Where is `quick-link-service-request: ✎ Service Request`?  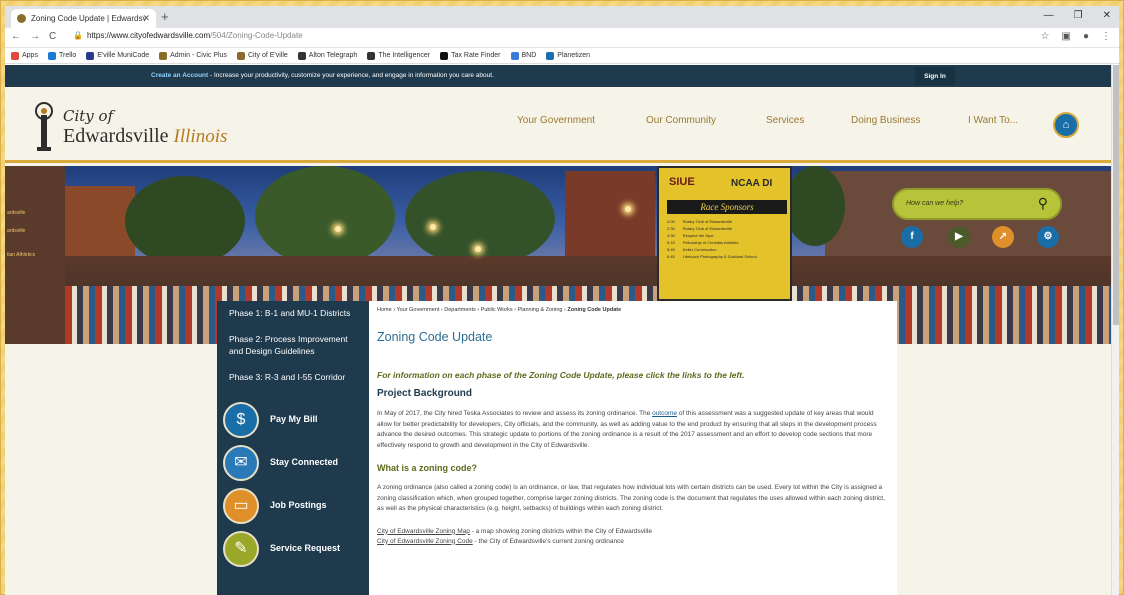
quick-link-service-request: ✎ Service Request is located at coordinates (293, 549).